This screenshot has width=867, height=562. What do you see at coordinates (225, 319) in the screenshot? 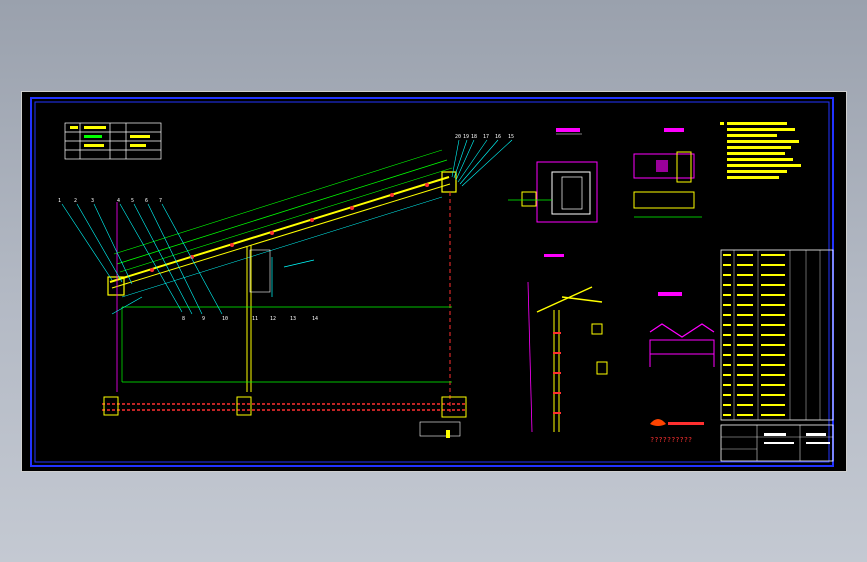
I see `balloon-10: 10` at bounding box center [225, 319].